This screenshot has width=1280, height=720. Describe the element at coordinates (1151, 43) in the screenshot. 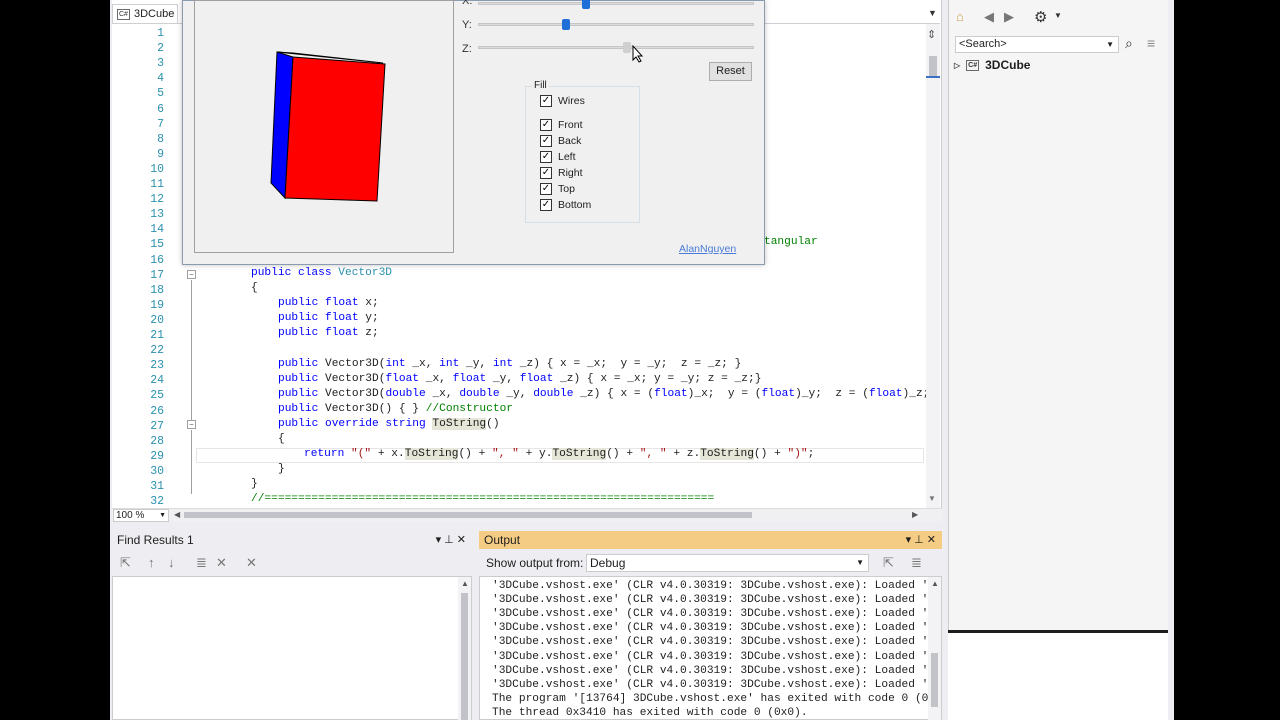

I see `options-icon: ≡` at that location.